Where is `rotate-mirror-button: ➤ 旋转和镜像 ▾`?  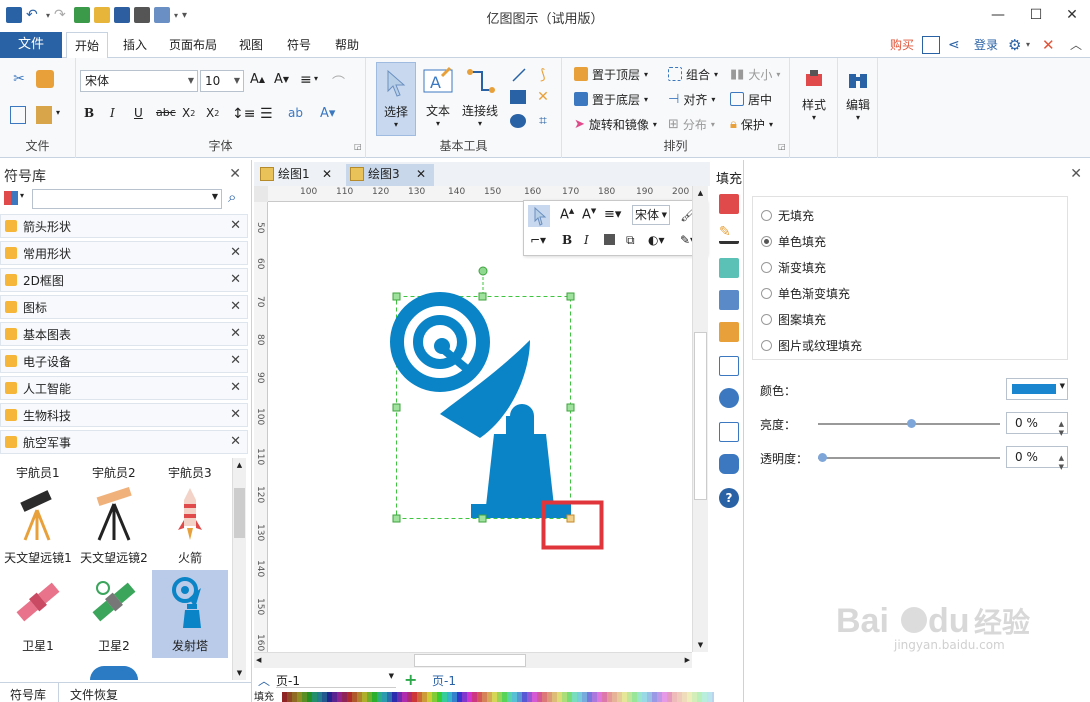
rotate-mirror-button: ➤ 旋转和镜像 ▾ is located at coordinates (615, 124).